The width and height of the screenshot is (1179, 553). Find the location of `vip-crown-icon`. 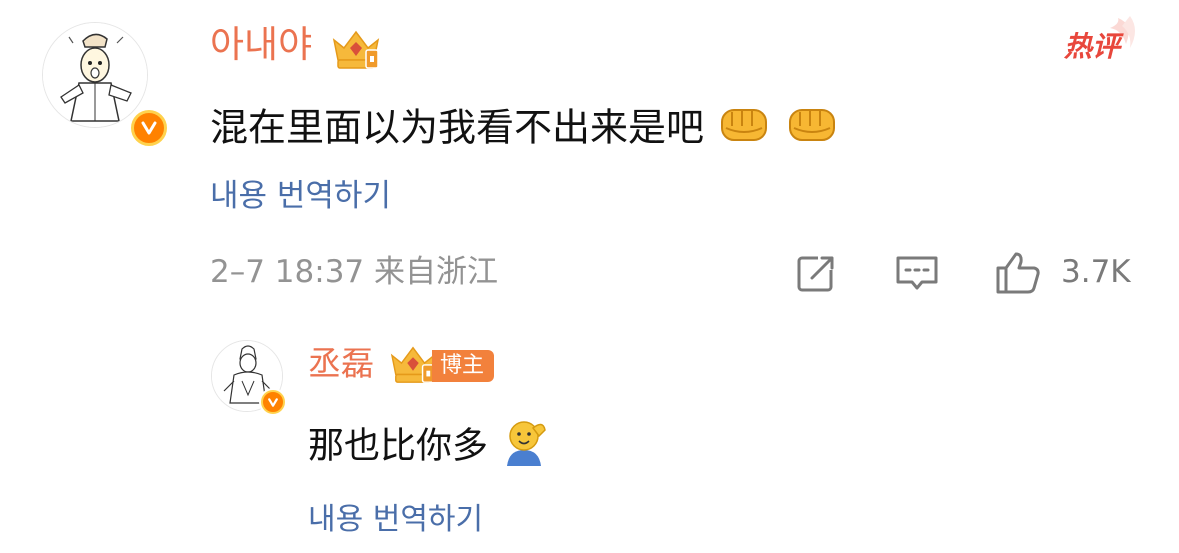

vip-crown-icon is located at coordinates (356, 49).